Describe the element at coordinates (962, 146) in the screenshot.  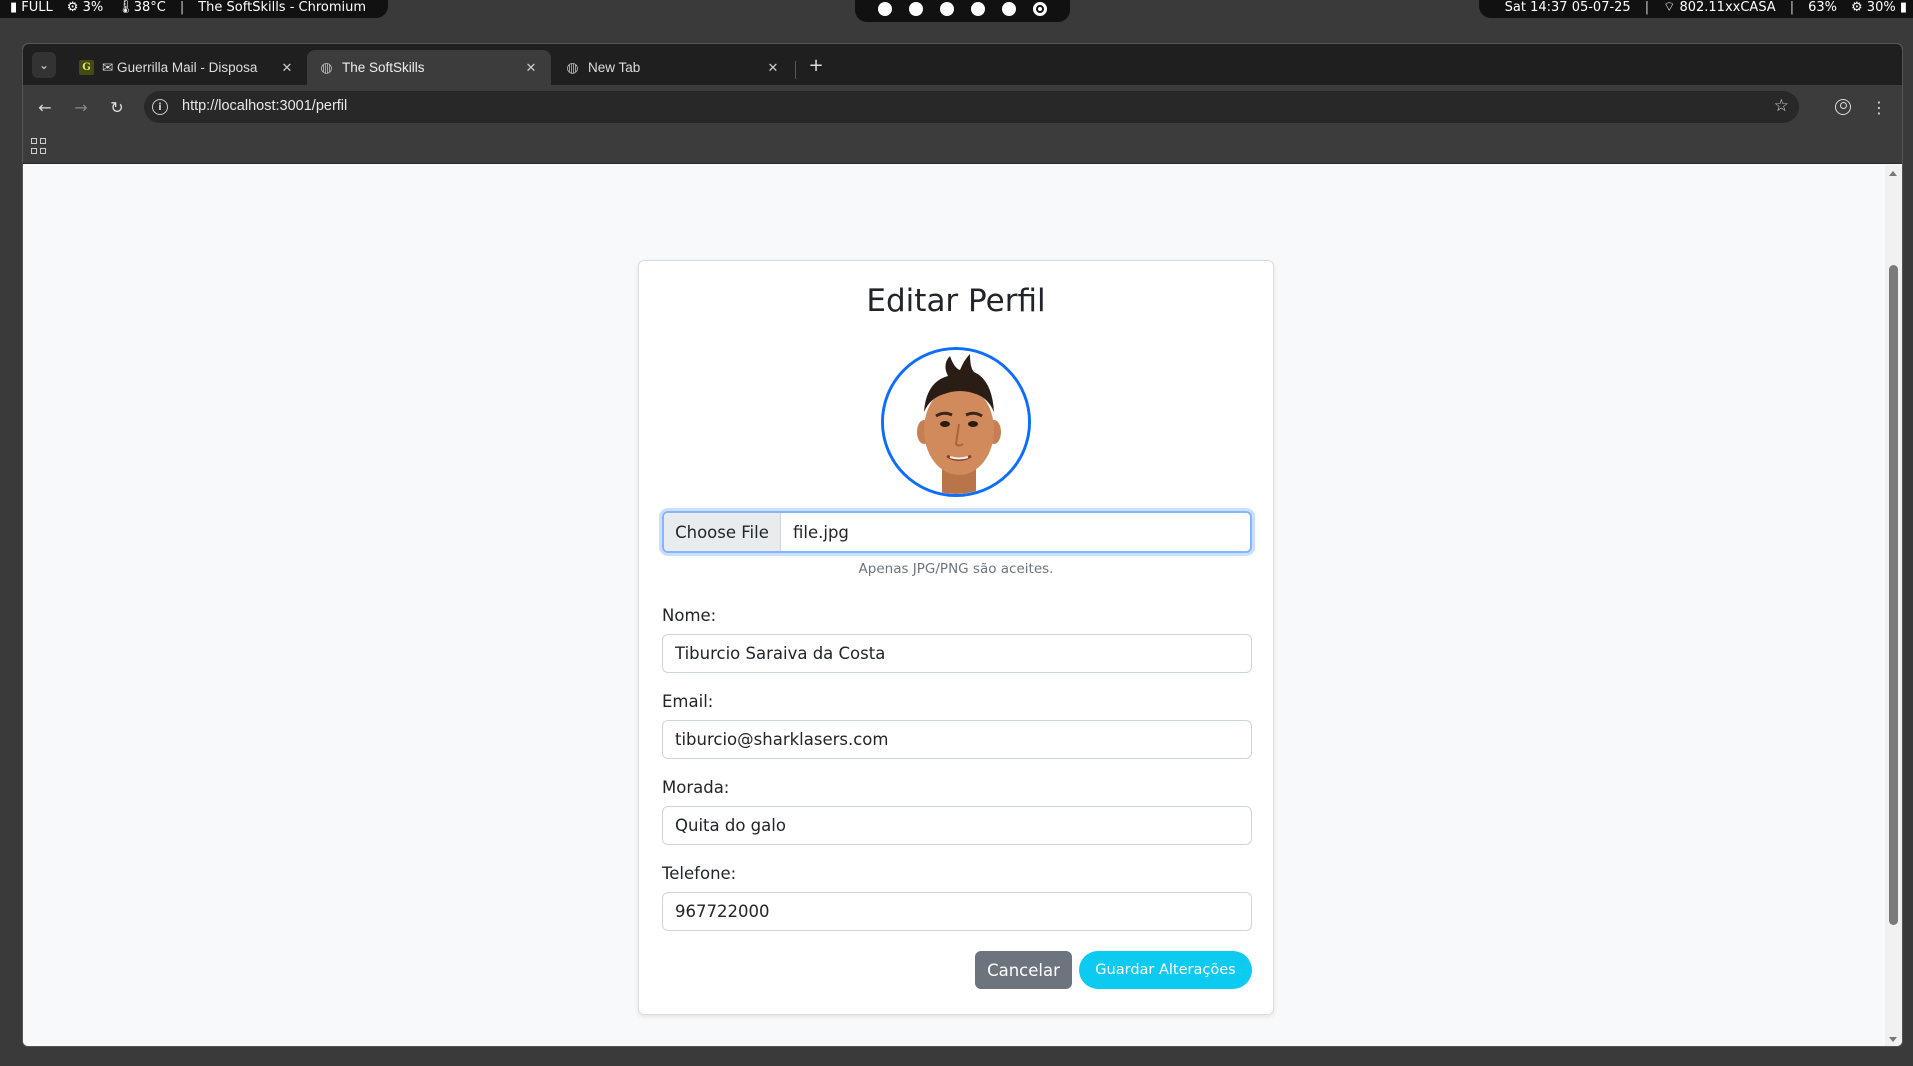
I see `bookmarks-bar` at that location.